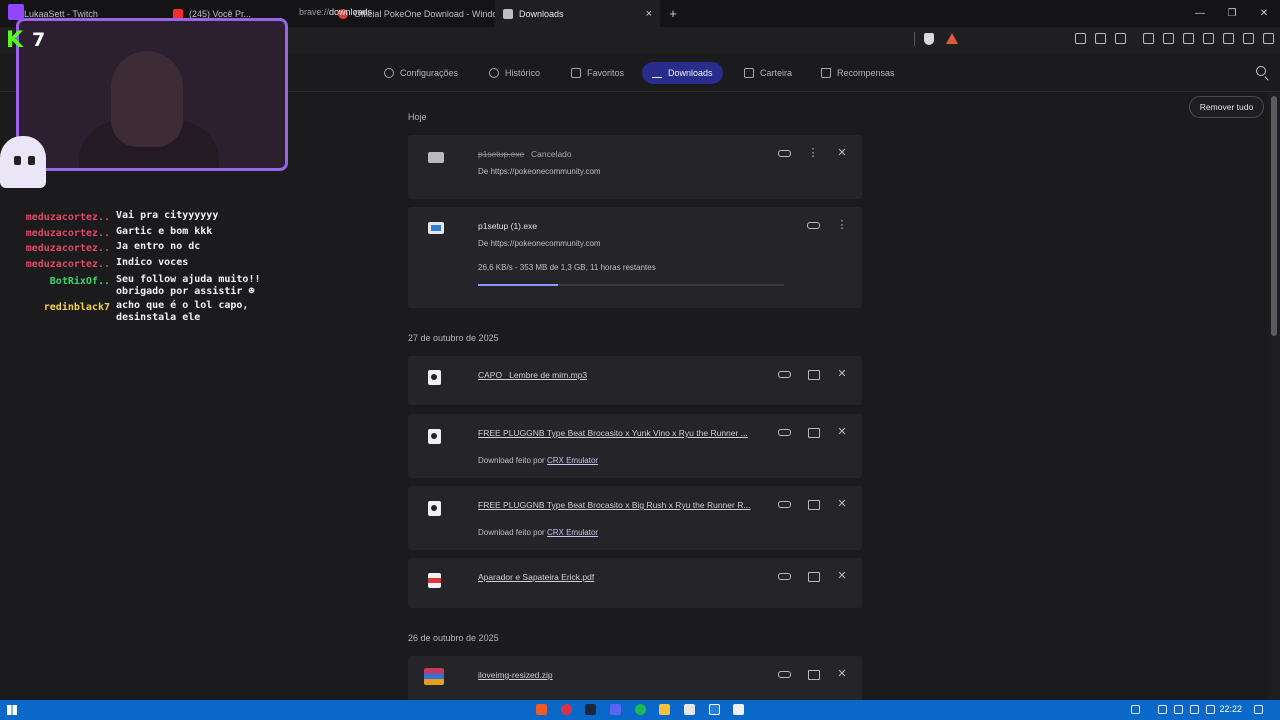 This screenshot has height=720, width=1280. What do you see at coordinates (1120, 38) in the screenshot?
I see `screenshot-icon` at bounding box center [1120, 38].